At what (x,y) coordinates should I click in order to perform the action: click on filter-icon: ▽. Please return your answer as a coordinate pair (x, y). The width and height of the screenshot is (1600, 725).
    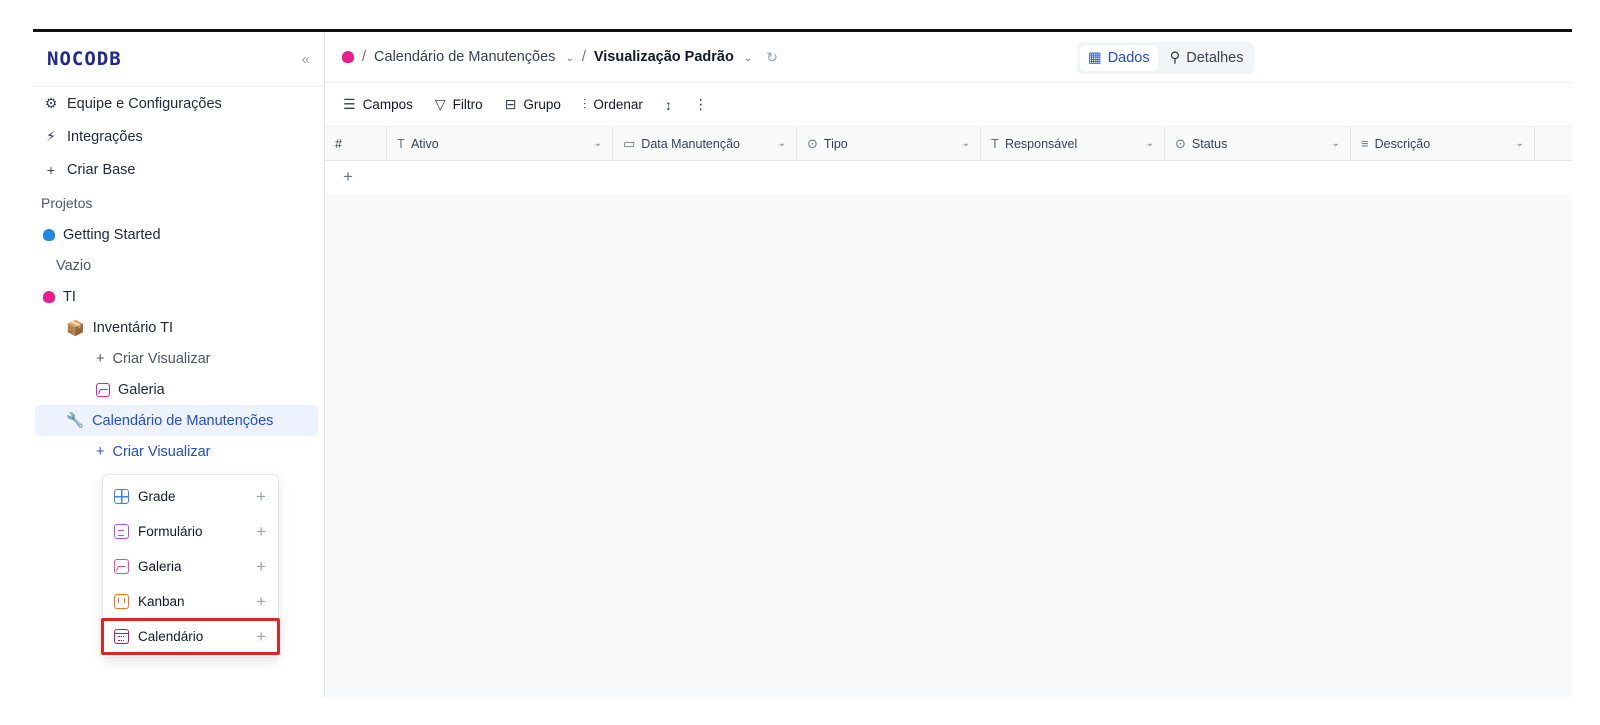
    Looking at the image, I should click on (440, 104).